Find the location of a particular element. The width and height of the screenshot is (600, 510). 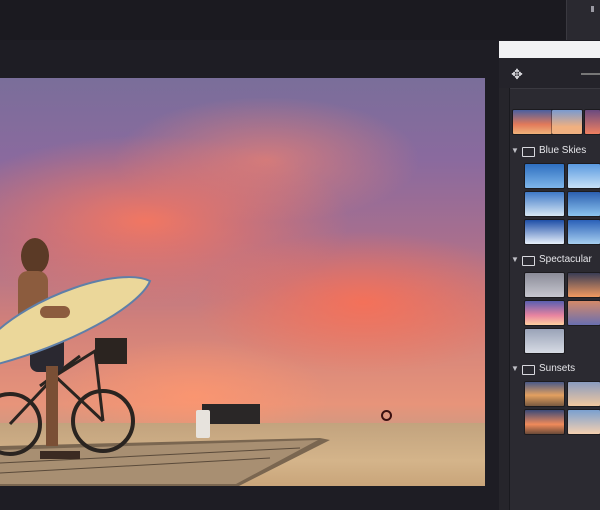

panel-header-strip is located at coordinates (549, 49).